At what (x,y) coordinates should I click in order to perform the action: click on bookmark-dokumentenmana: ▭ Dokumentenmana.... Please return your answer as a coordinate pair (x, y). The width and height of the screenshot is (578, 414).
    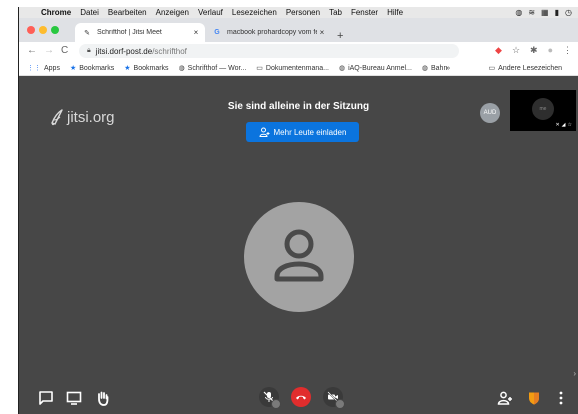
    Looking at the image, I should click on (292, 68).